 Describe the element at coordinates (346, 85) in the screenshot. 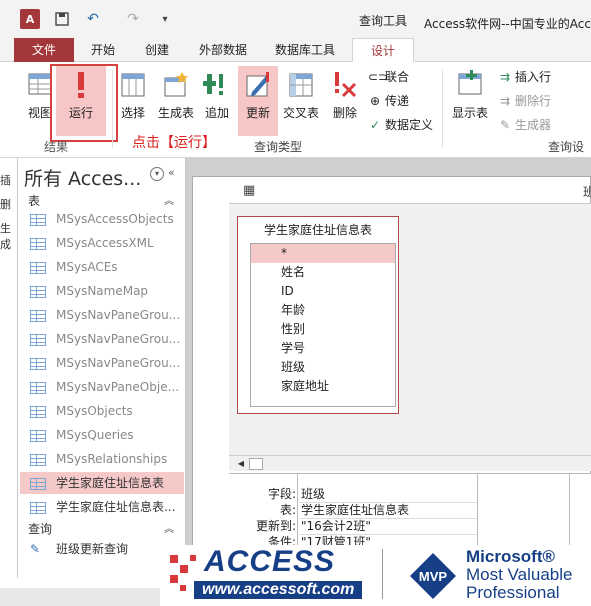

I see `delete-query-icon` at that location.